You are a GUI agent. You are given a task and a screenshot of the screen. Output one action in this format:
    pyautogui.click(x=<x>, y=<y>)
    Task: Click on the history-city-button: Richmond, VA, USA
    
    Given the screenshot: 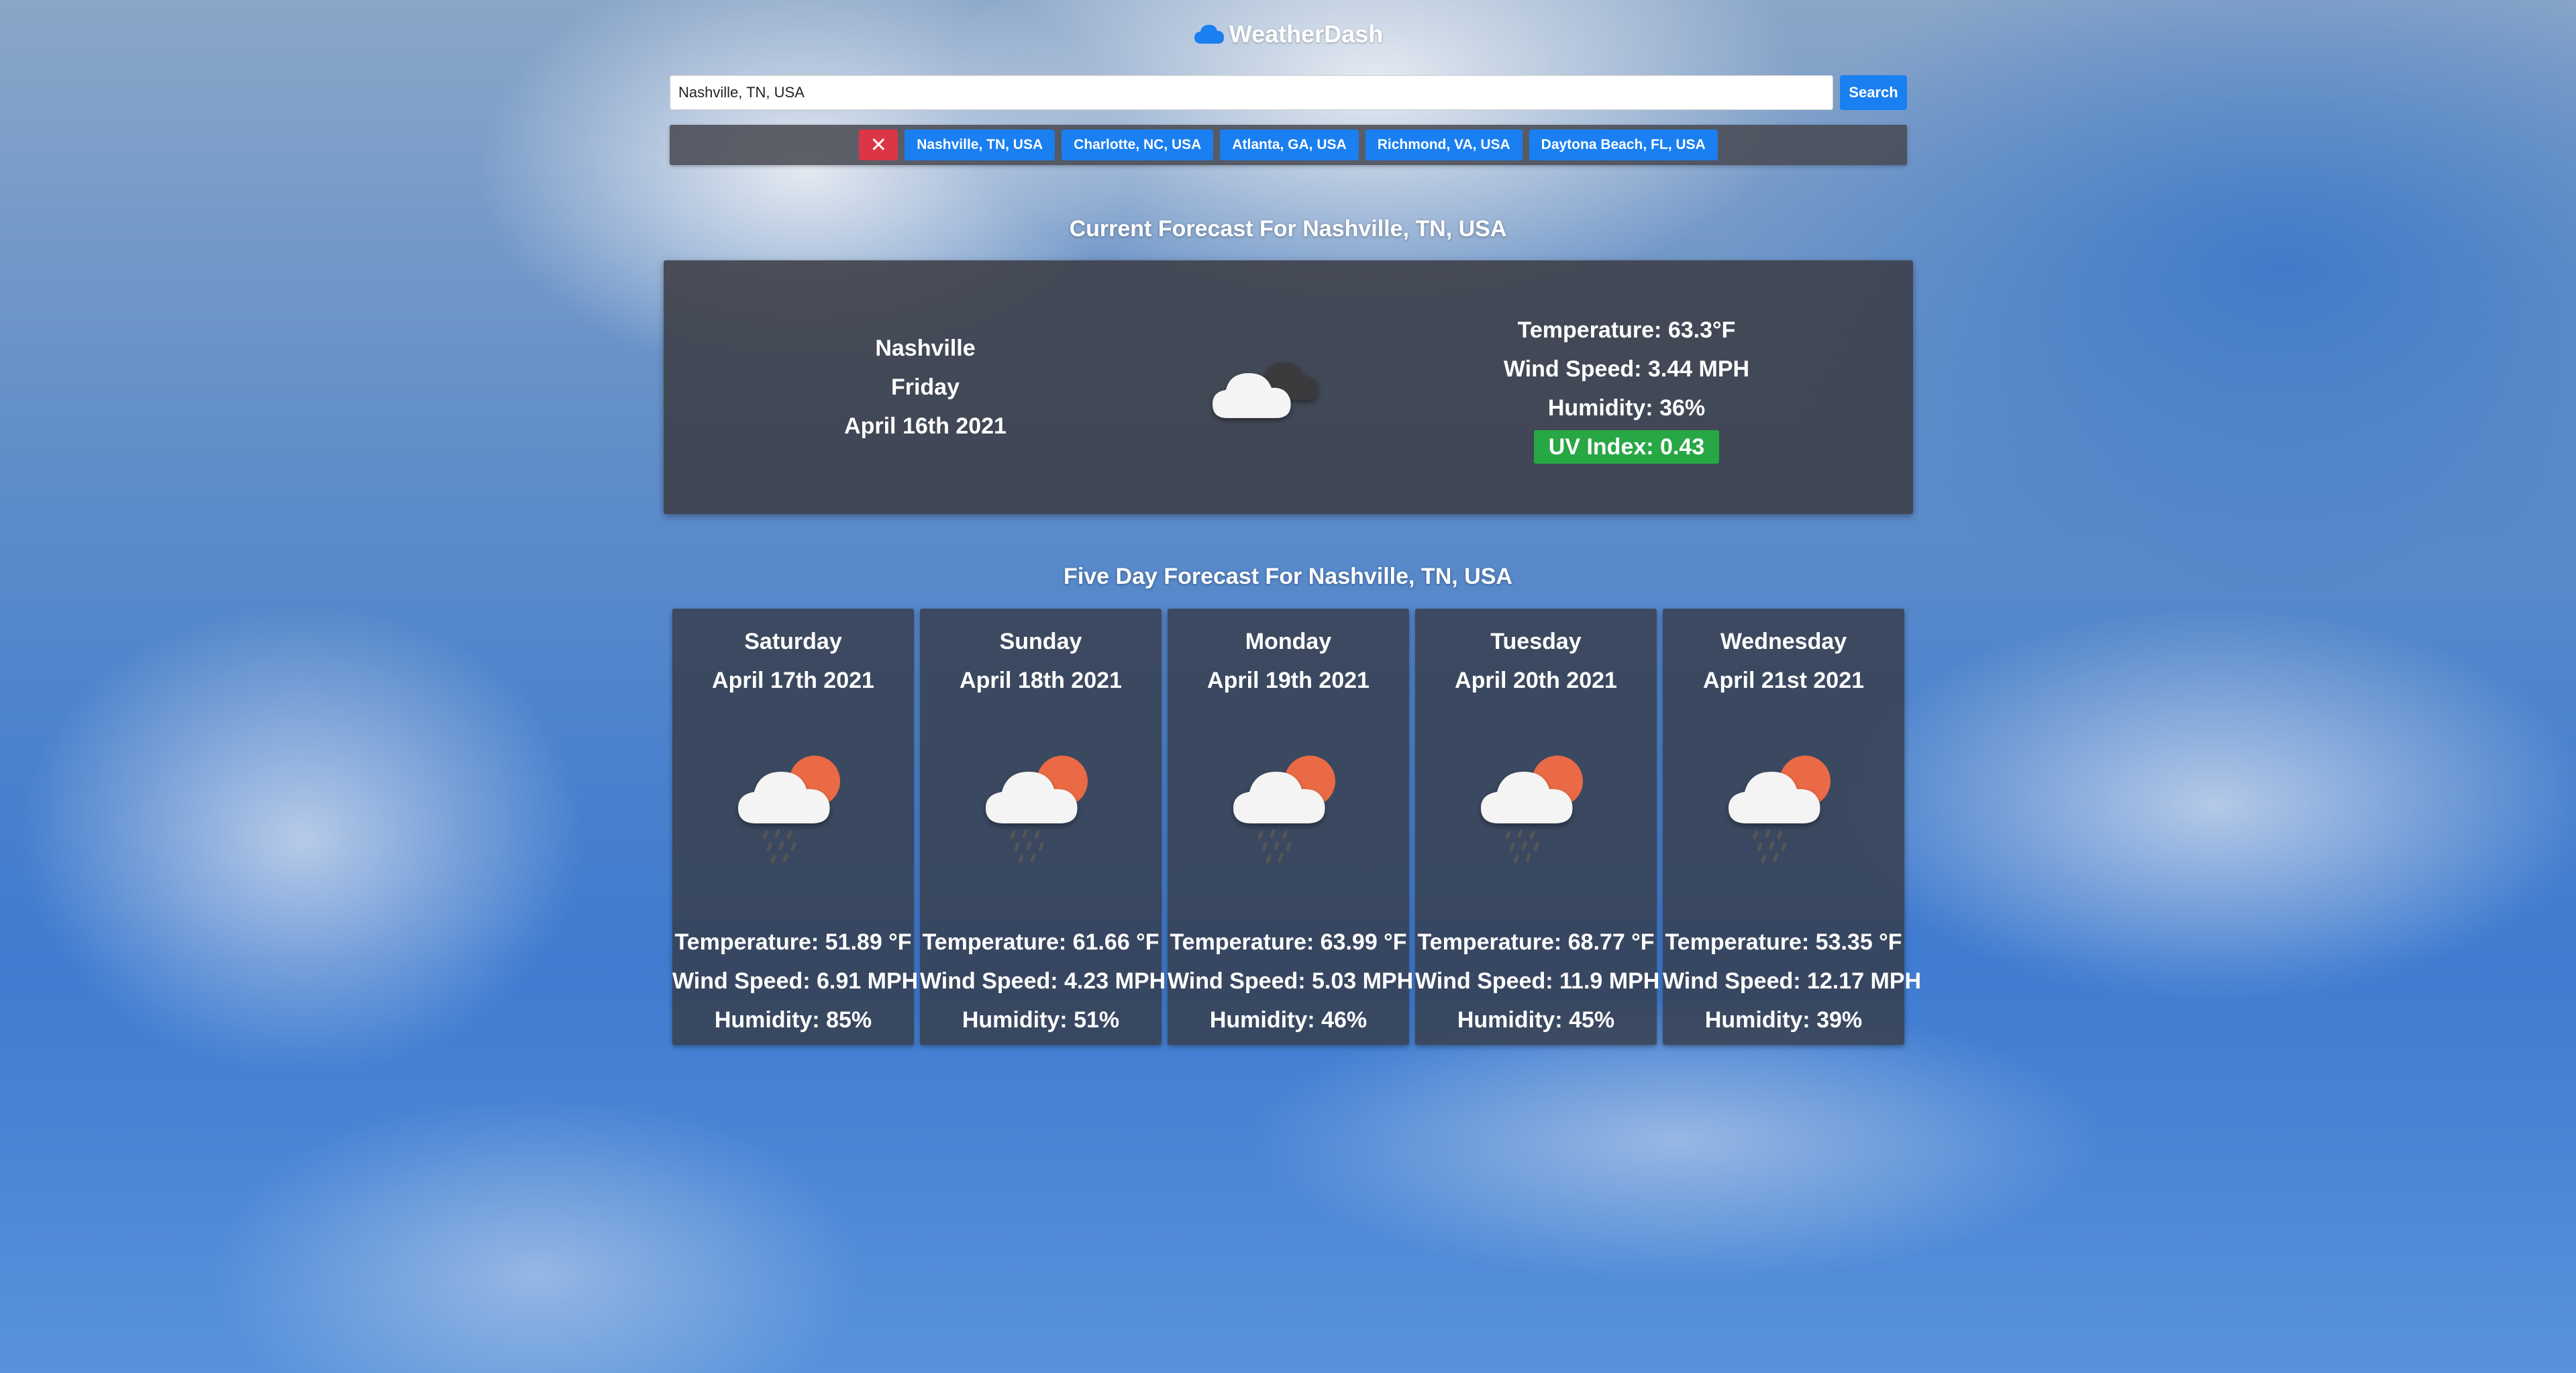 What is the action you would take?
    pyautogui.click(x=1444, y=145)
    